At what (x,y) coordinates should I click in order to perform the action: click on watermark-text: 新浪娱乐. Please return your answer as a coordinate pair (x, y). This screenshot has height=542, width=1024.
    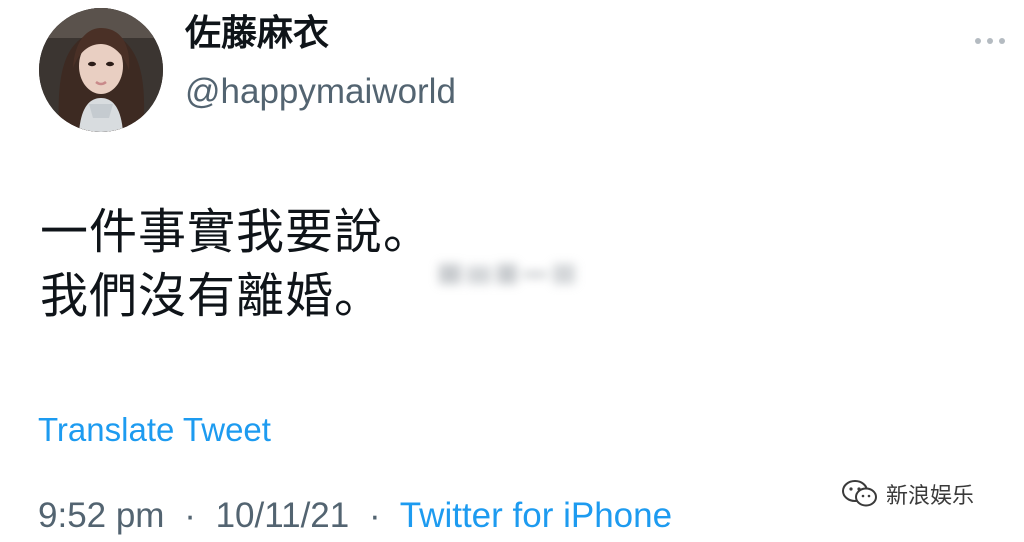
    Looking at the image, I should click on (930, 496).